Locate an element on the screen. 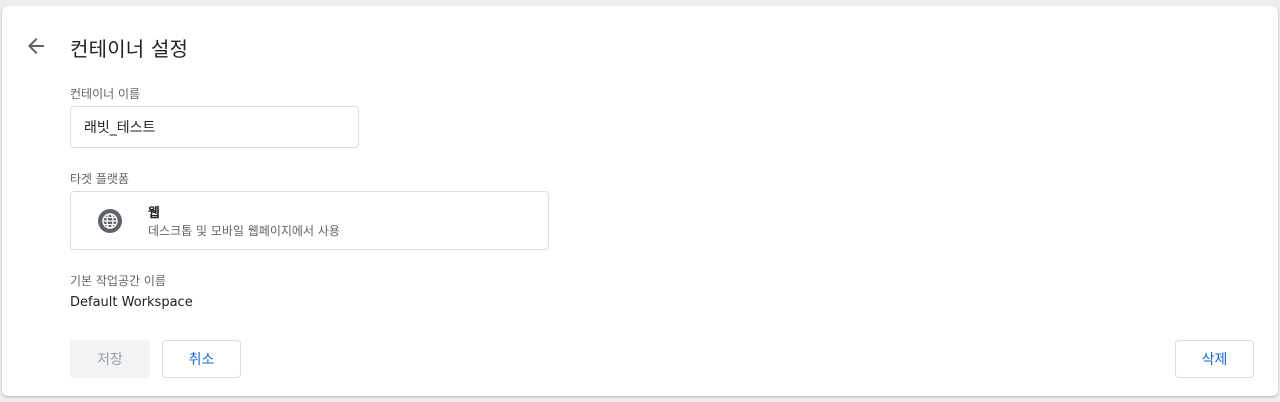 The width and height of the screenshot is (1280, 402). globe-icon is located at coordinates (110, 221).